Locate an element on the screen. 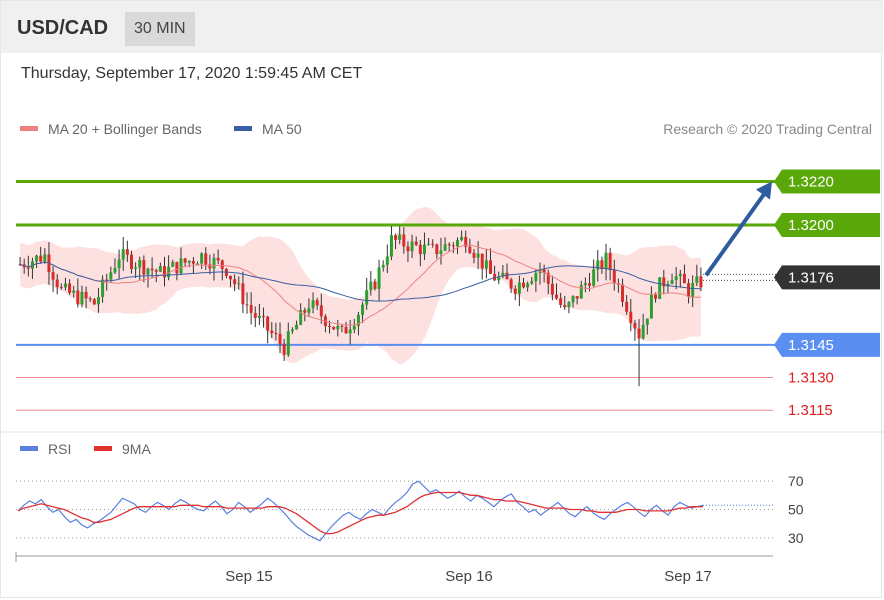 This screenshot has height=600, width=884. price-flag-label-1.3145: 1.3145 is located at coordinates (811, 345).